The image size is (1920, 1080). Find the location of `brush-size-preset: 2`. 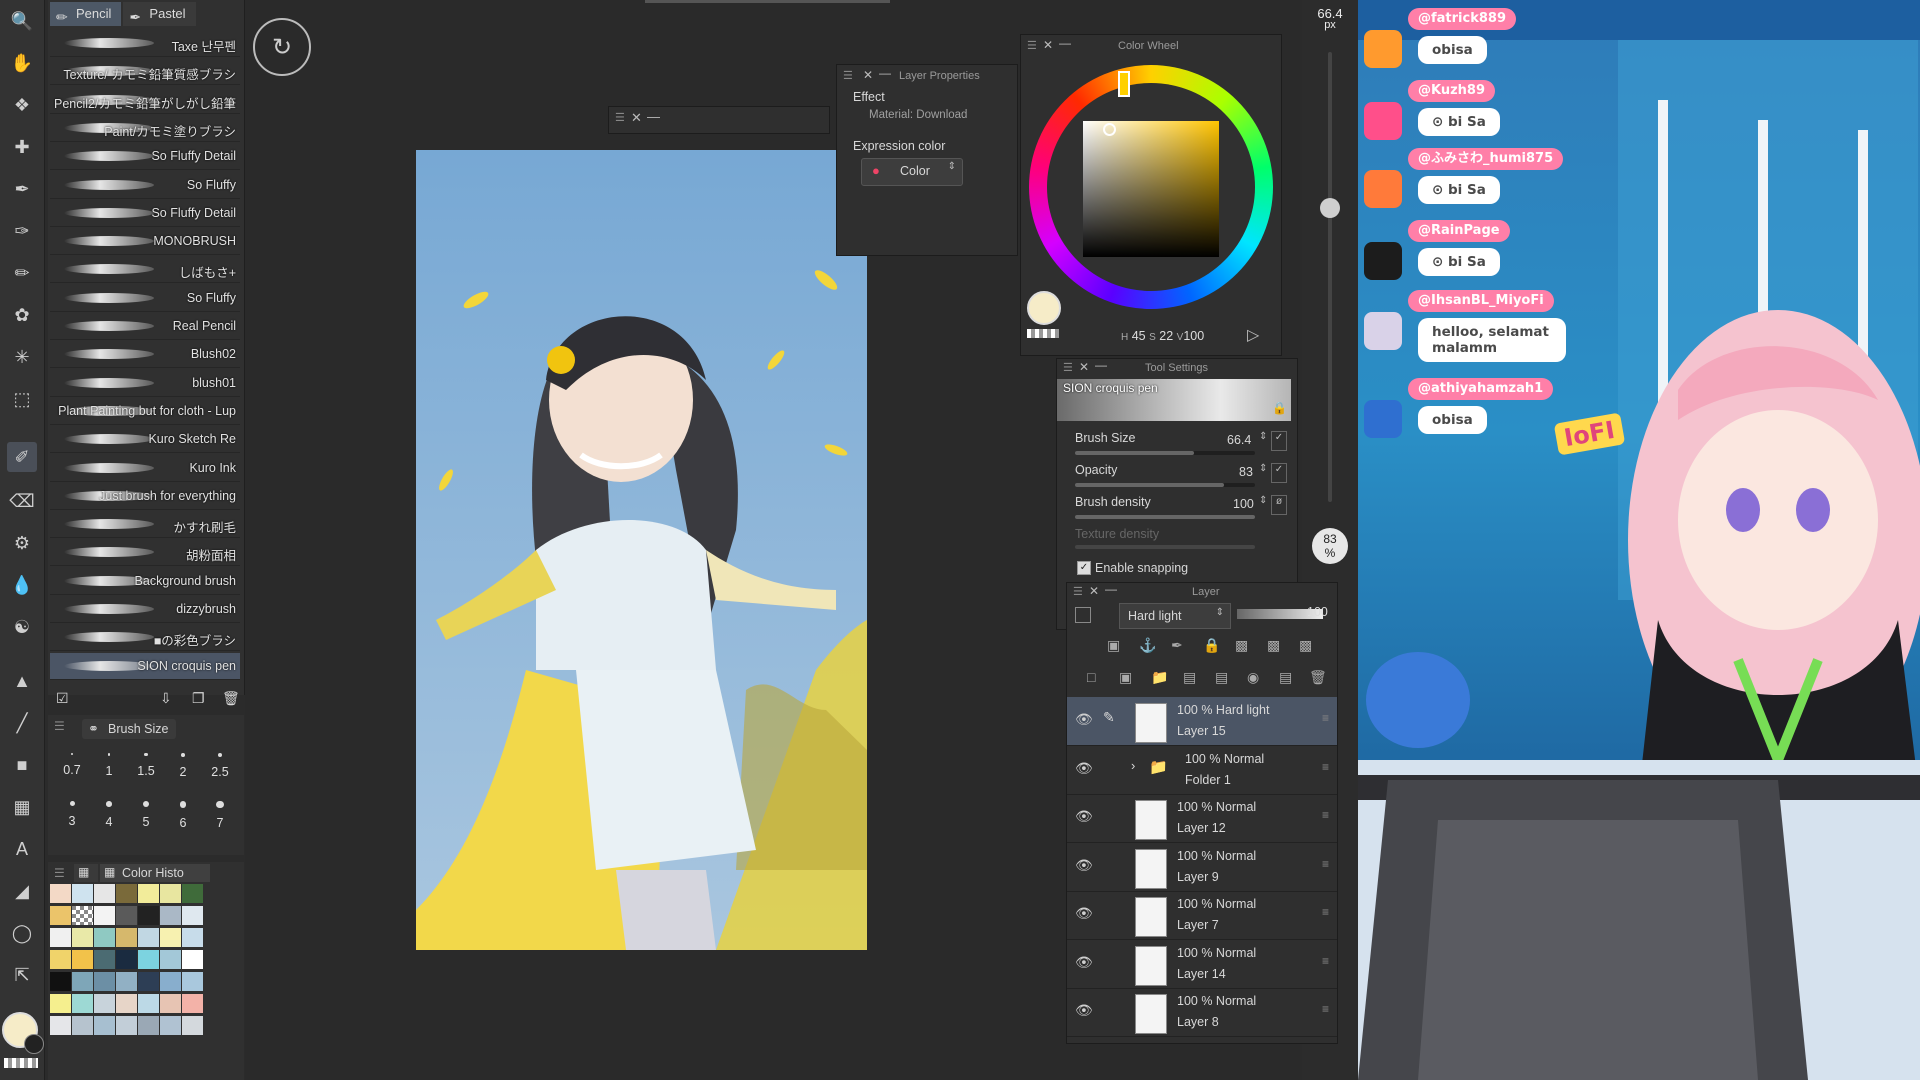

brush-size-preset: 2 is located at coordinates (183, 769).